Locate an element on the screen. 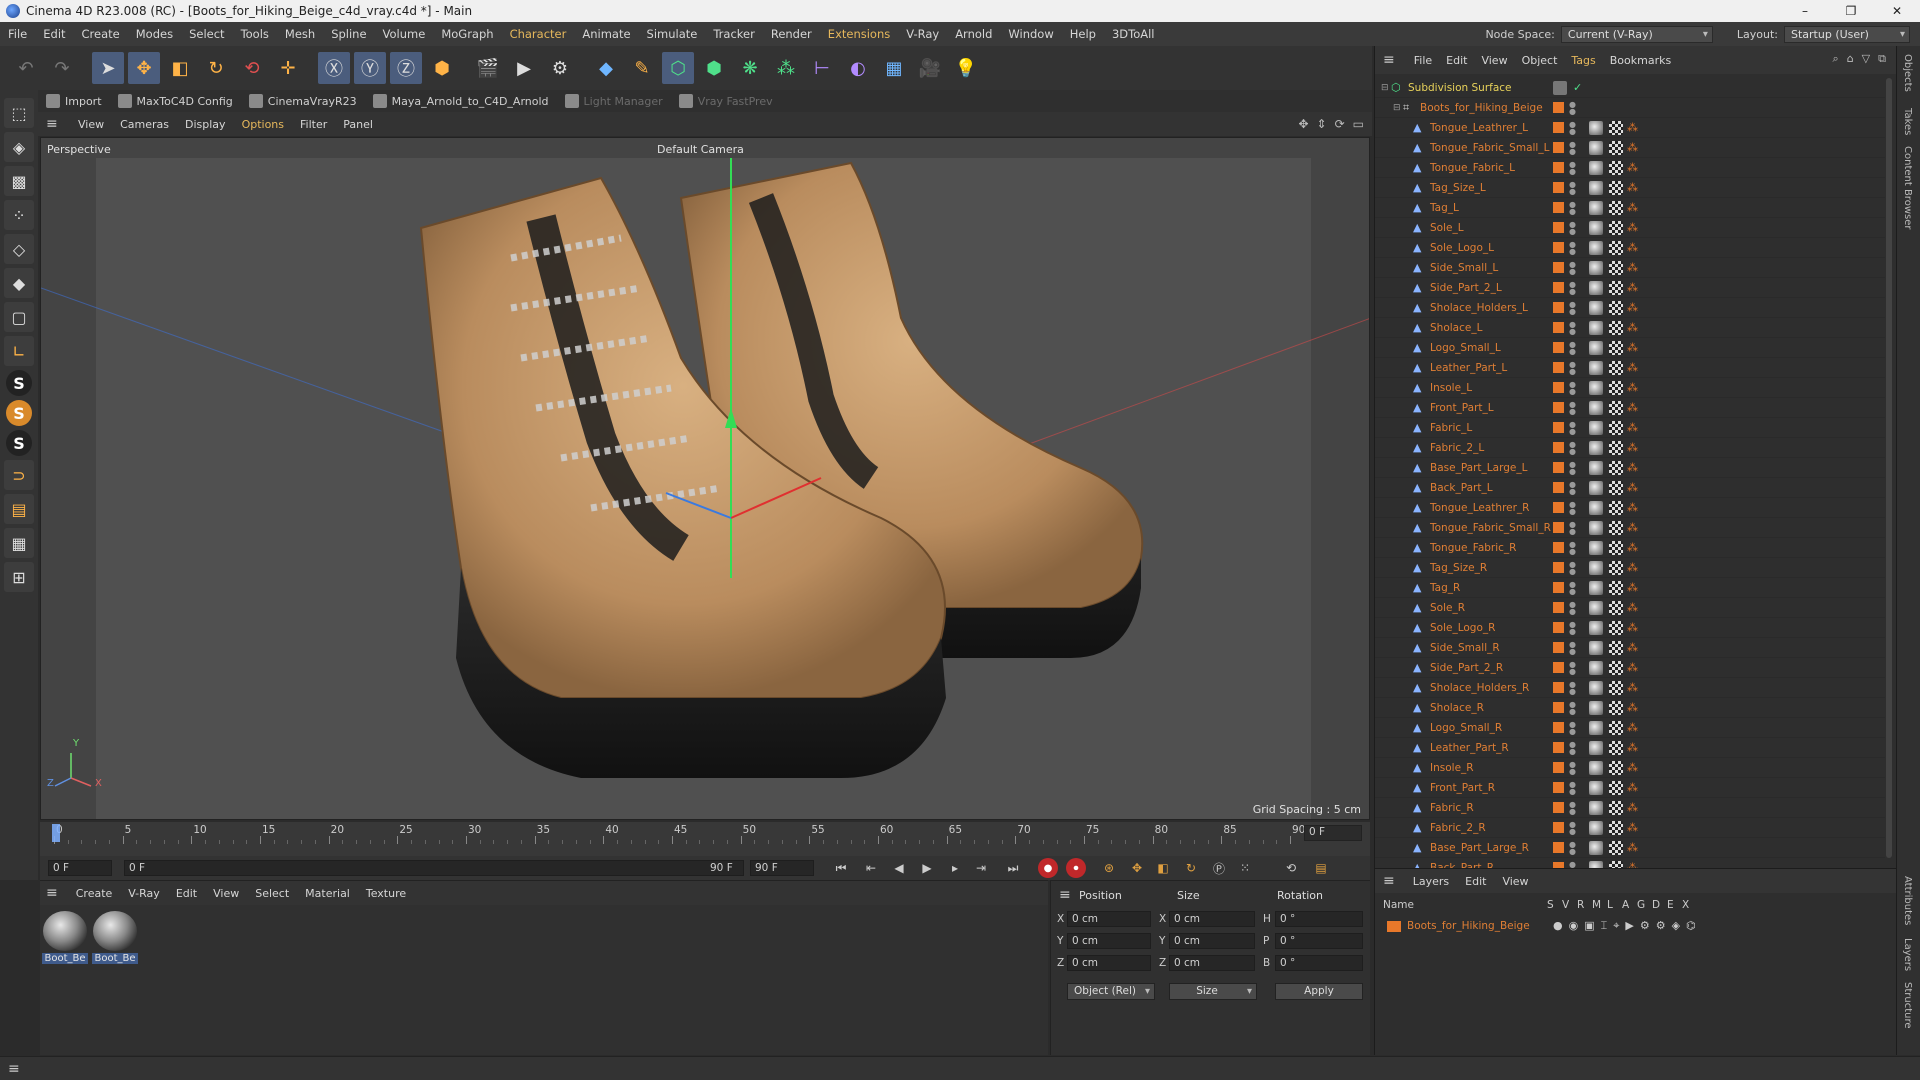 The height and width of the screenshot is (1080, 1920). menu-help: Help is located at coordinates (1083, 34).